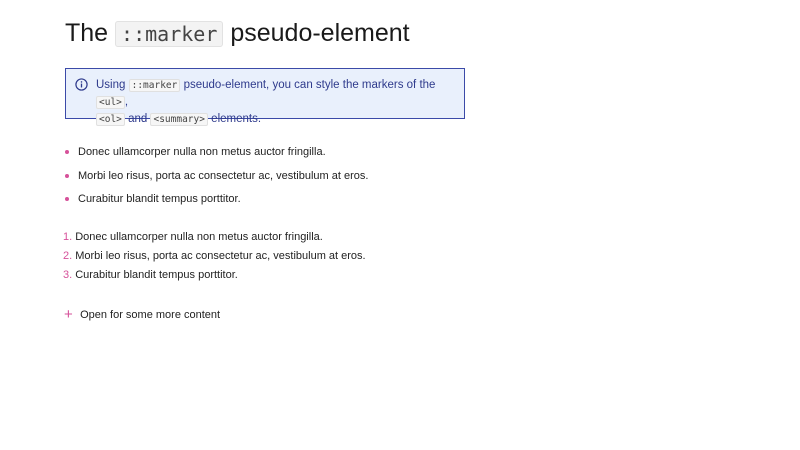 The image size is (800, 450). I want to click on list-item: 3. Curabitur blandit tempus porttitor., so click(214, 275).